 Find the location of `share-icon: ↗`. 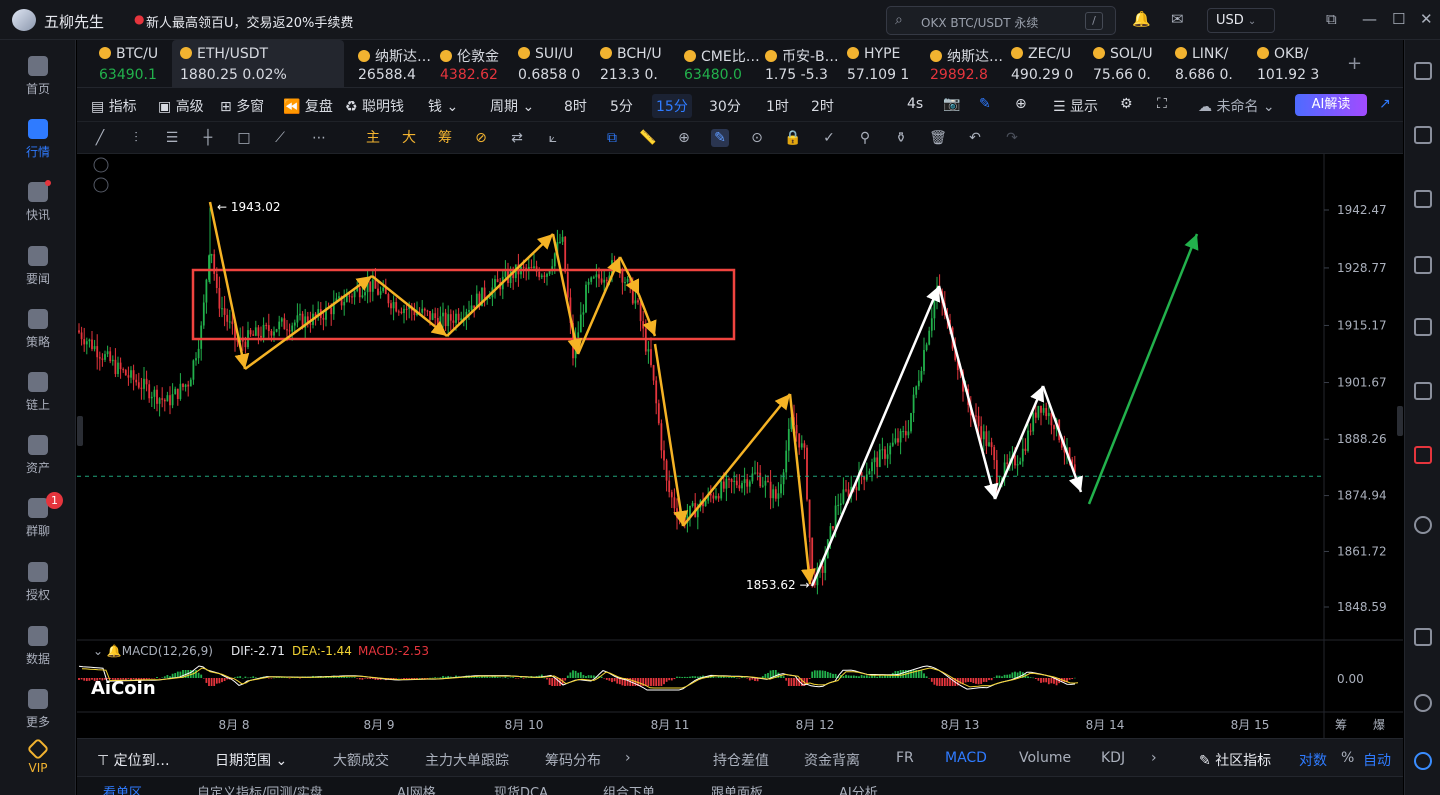

share-icon: ↗ is located at coordinates (1385, 104).